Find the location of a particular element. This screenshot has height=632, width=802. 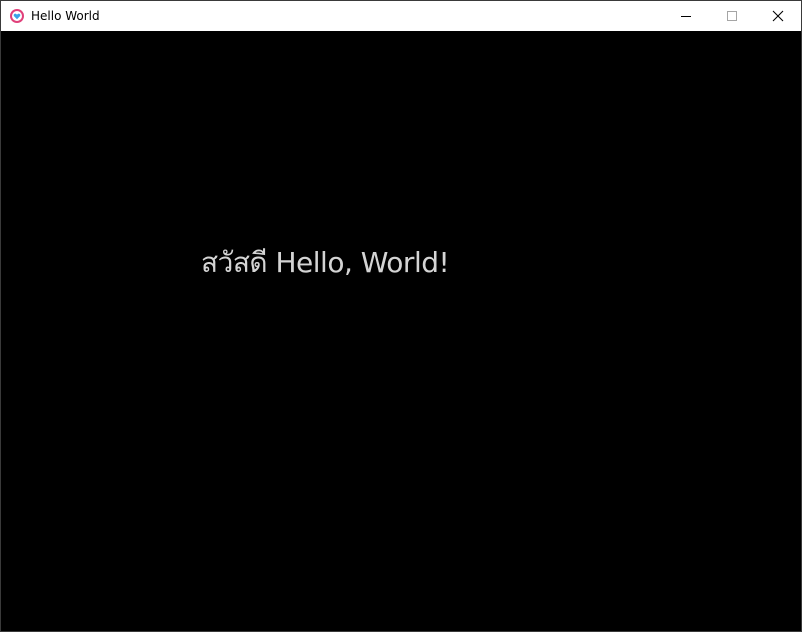

window-title: Hello World is located at coordinates (65, 16).